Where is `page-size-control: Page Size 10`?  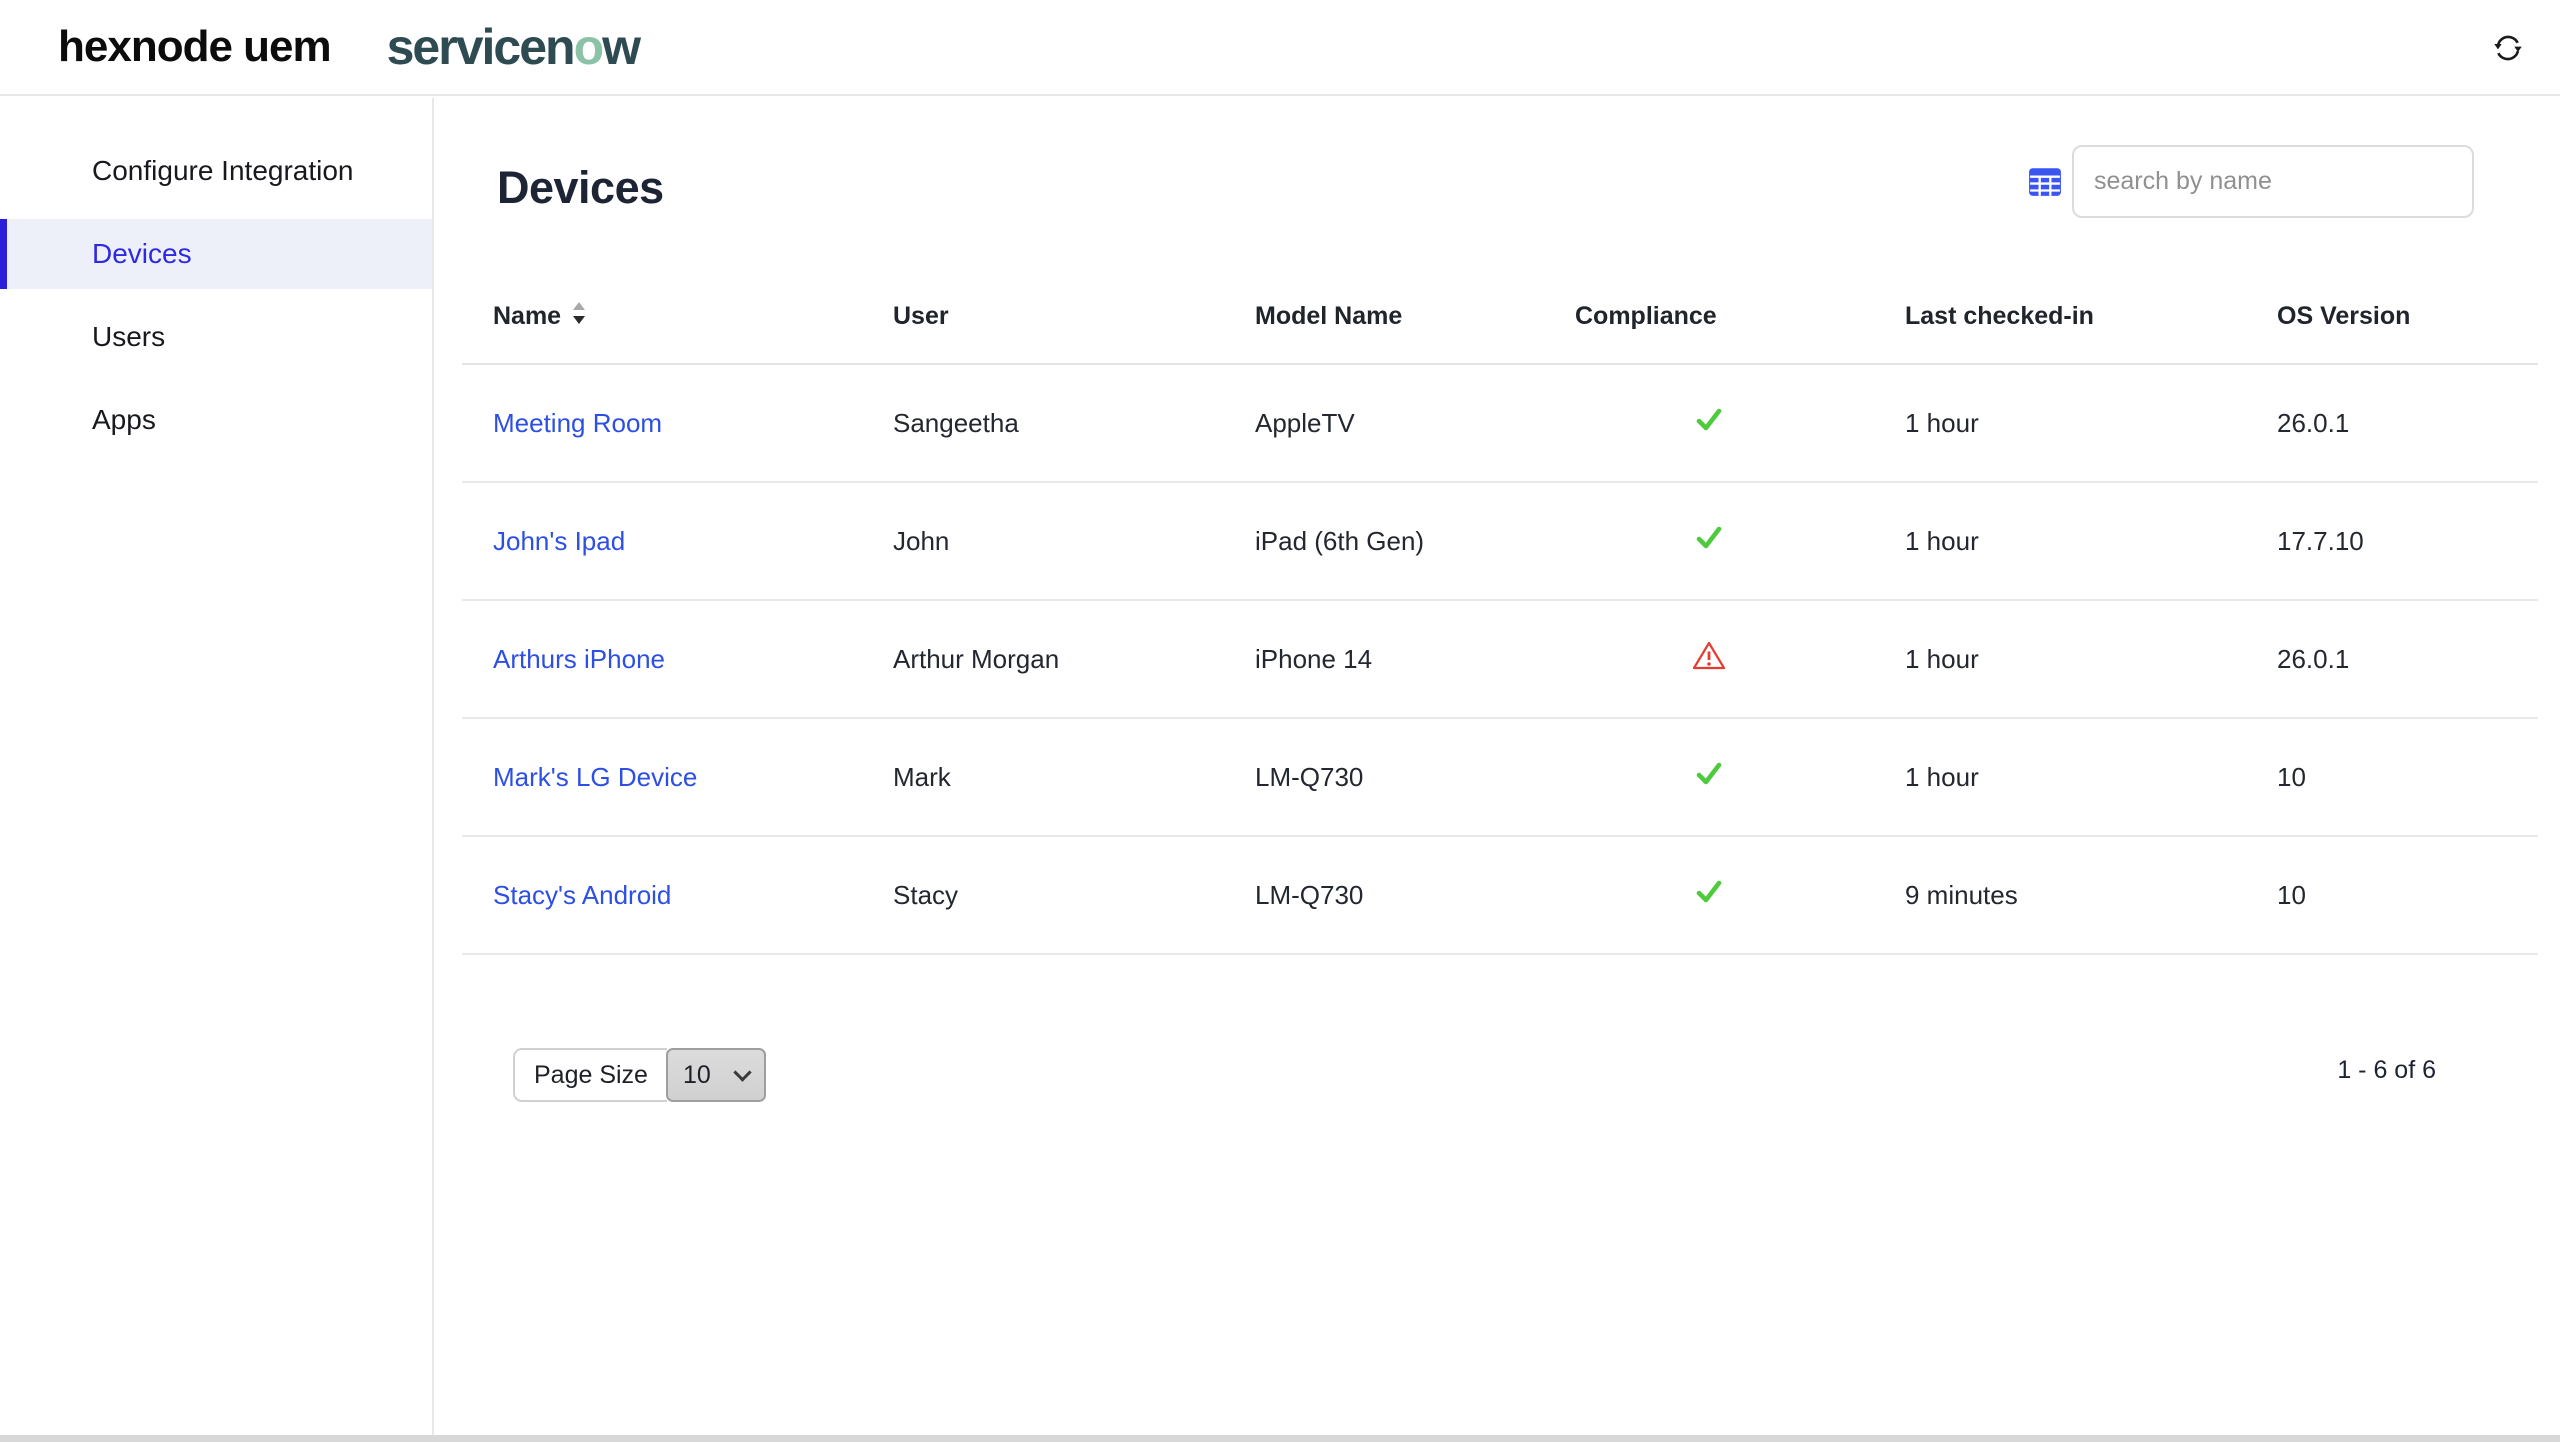 page-size-control: Page Size 10 is located at coordinates (639, 1075).